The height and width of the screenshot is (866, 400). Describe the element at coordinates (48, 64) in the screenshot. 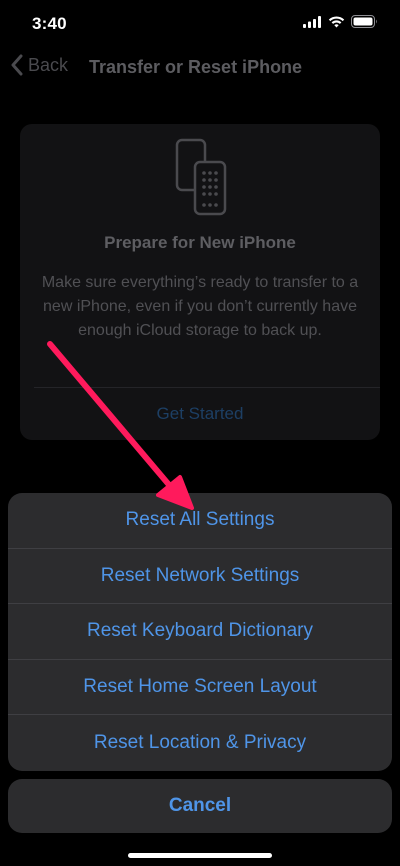

I see `back-label: Back` at that location.